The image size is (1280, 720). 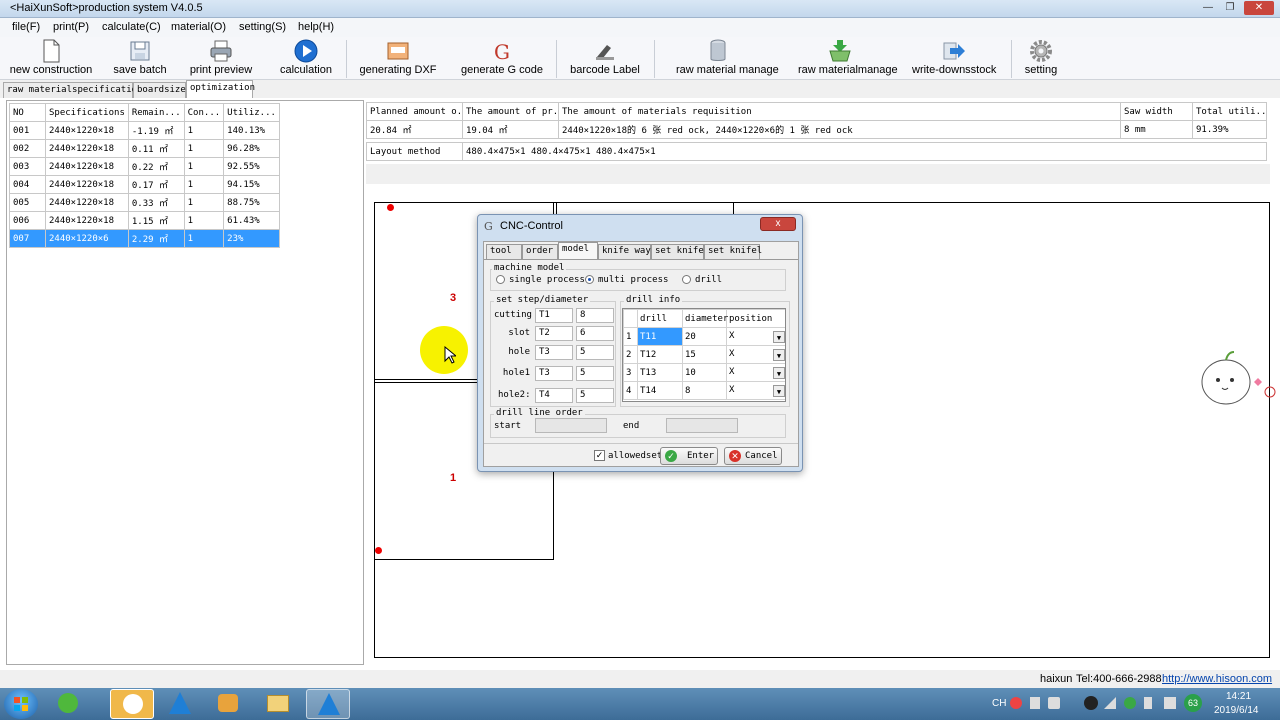 I want to click on qq-icon, so click(x=1091, y=703).